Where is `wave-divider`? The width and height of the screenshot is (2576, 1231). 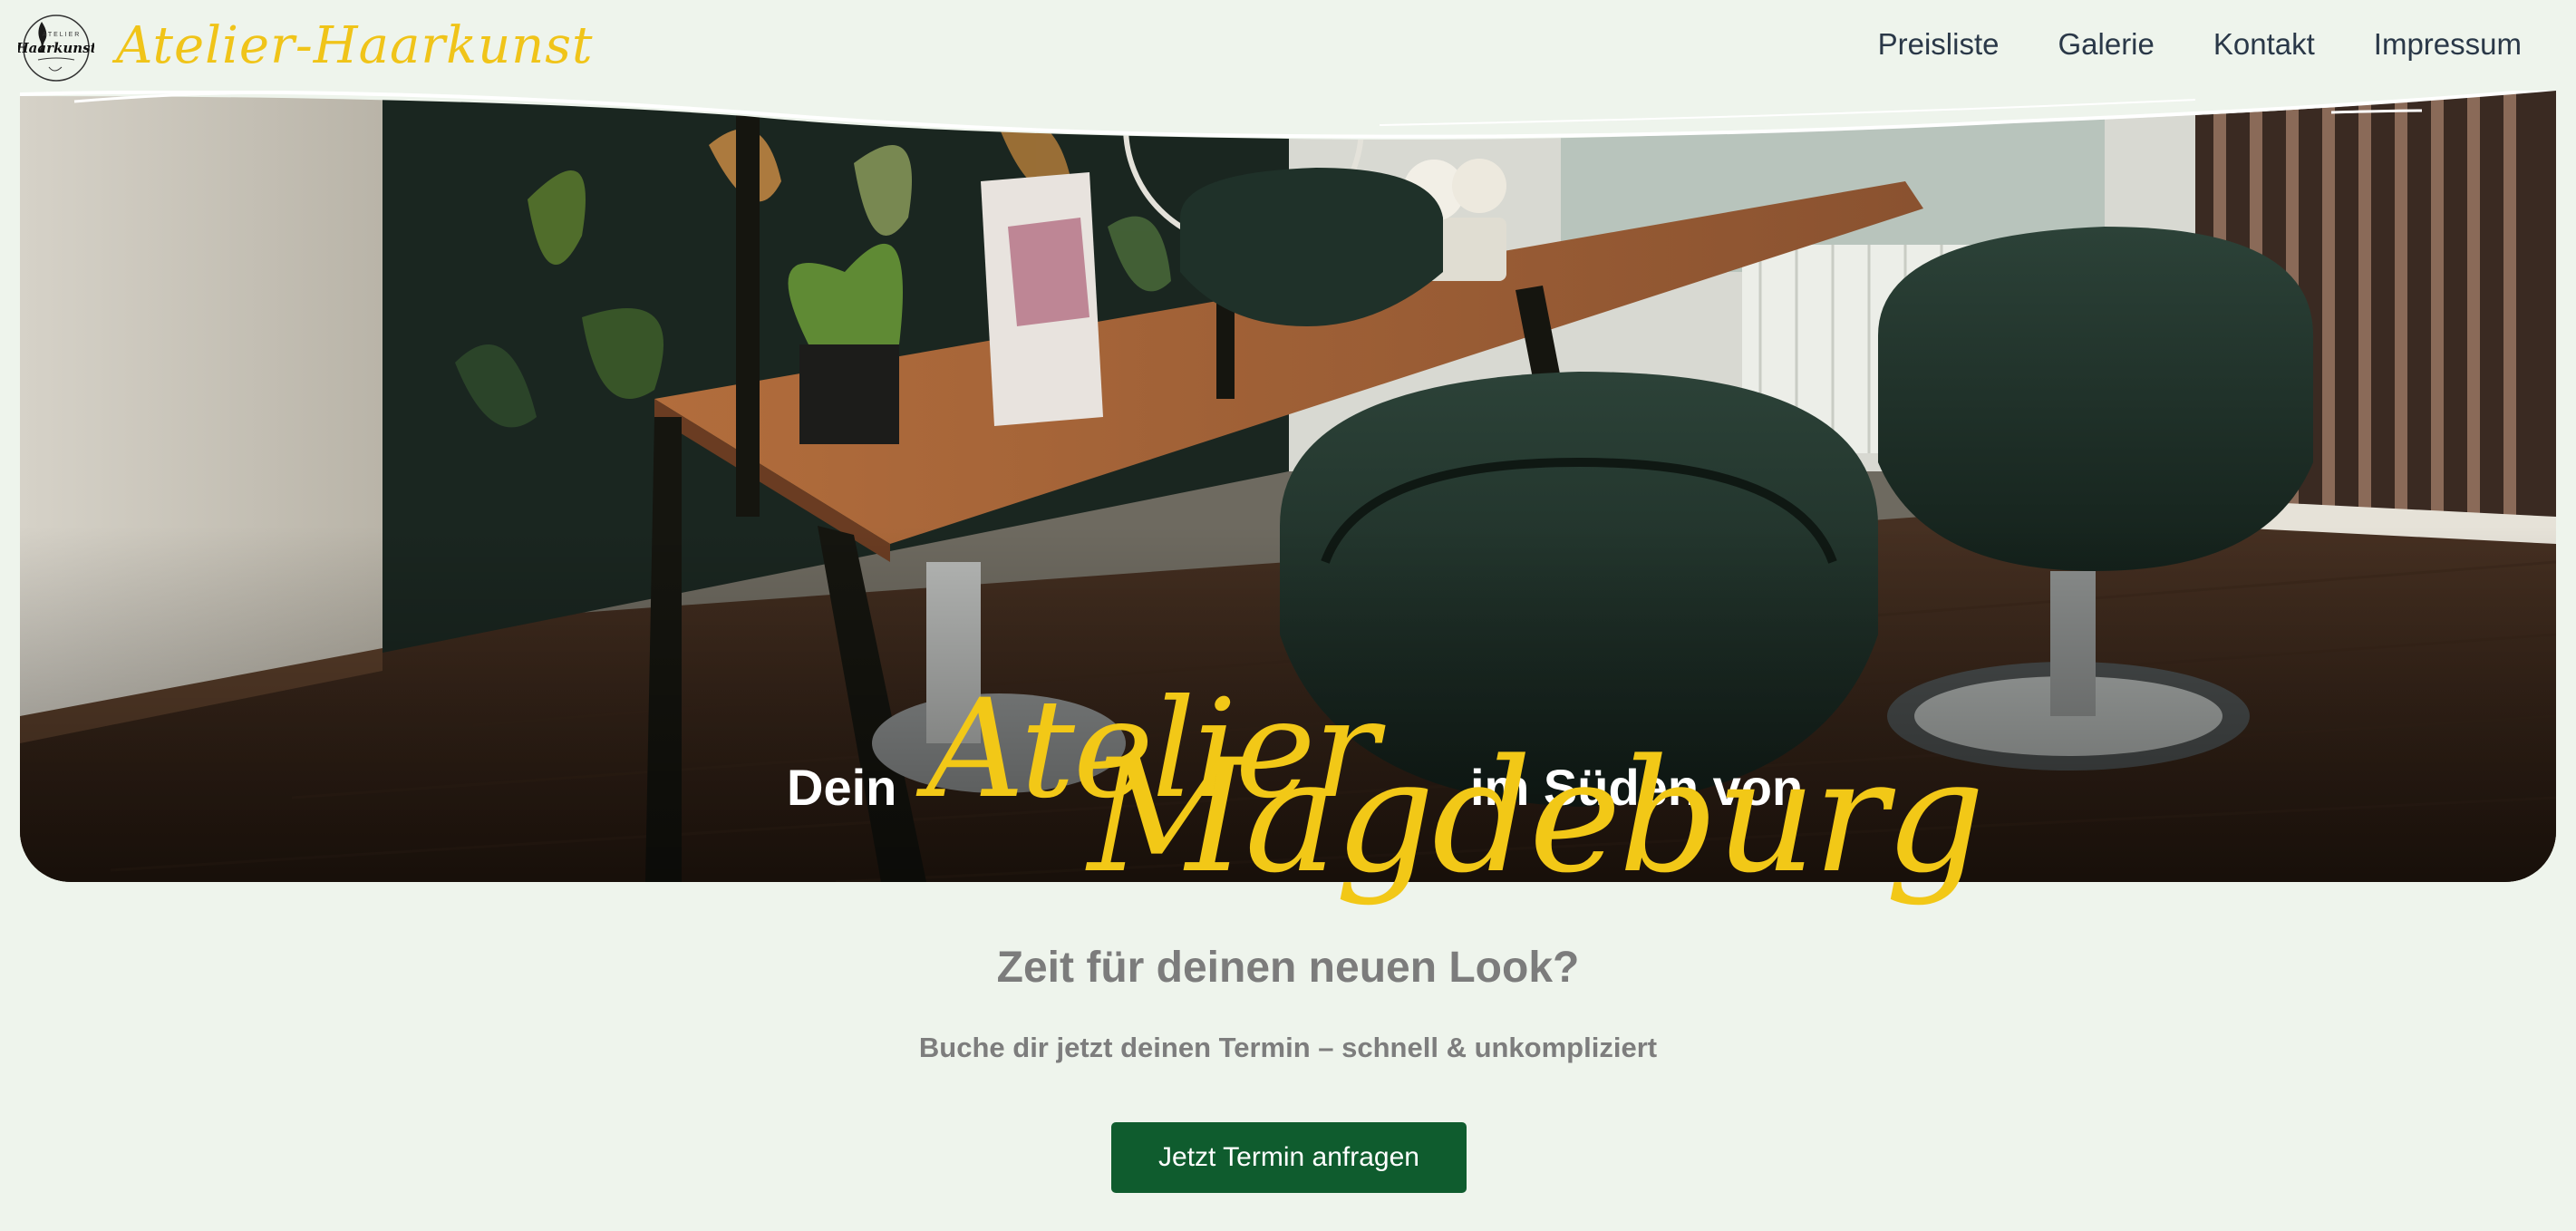 wave-divider is located at coordinates (1288, 116).